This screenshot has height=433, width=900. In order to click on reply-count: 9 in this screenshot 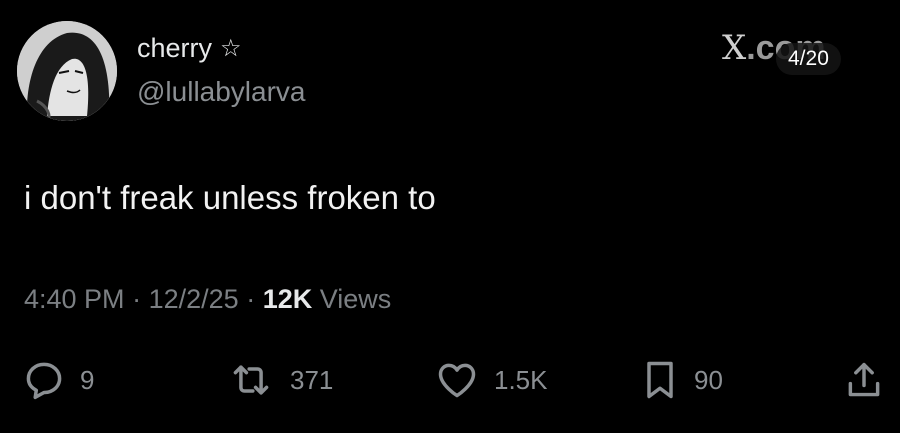, I will do `click(87, 379)`.